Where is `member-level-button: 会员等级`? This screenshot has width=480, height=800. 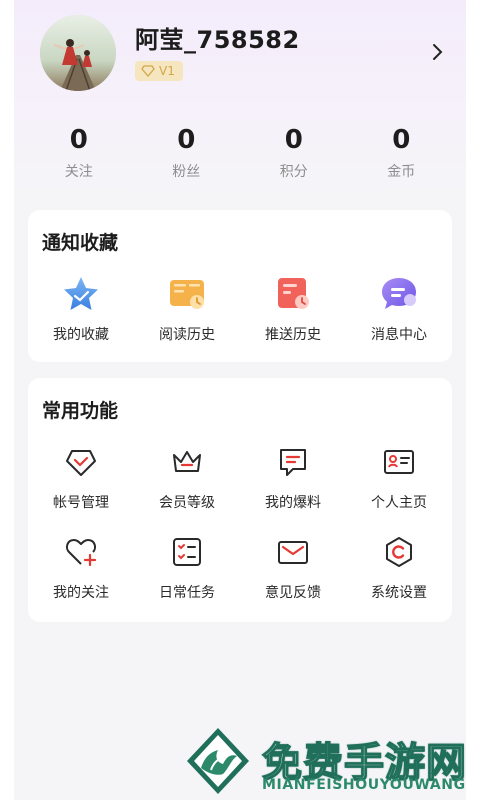 member-level-button: 会员等级 is located at coordinates (187, 477).